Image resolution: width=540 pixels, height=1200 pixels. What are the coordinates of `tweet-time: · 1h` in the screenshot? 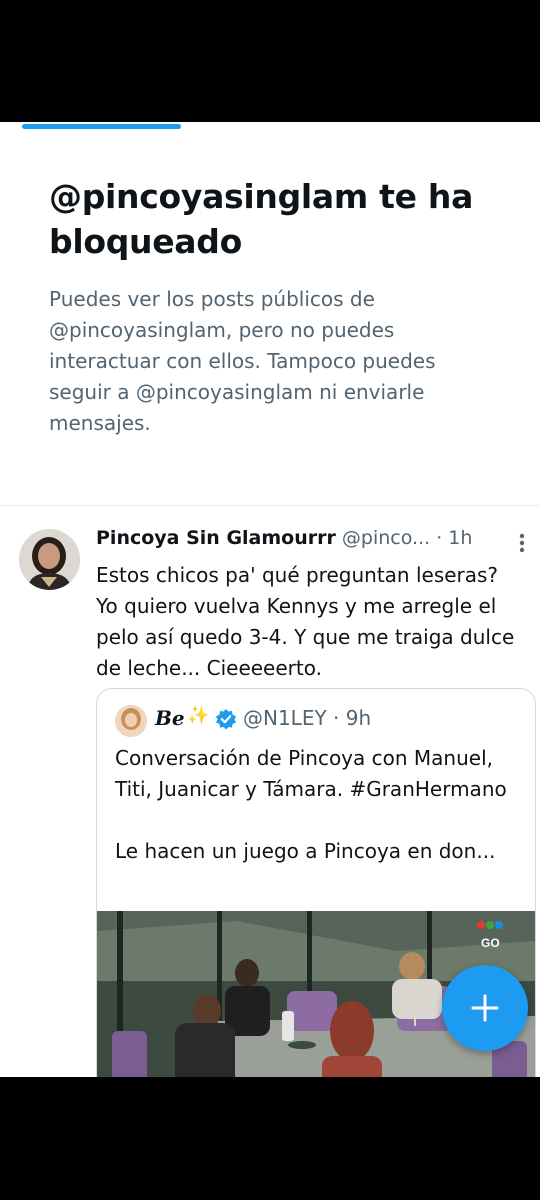 It's located at (454, 538).